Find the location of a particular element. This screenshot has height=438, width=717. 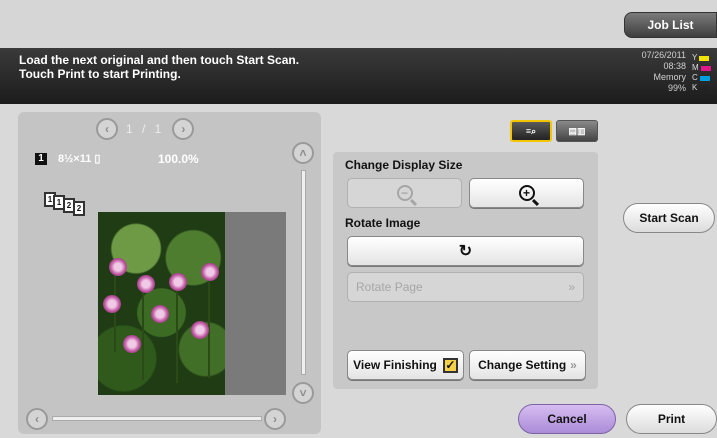

preview-image-area is located at coordinates (192, 303).